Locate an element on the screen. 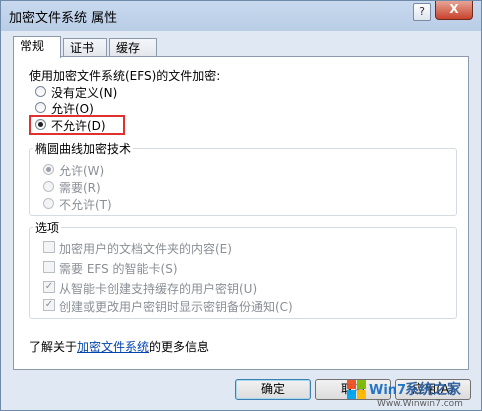  radio-ecc-require is located at coordinates (48, 186).